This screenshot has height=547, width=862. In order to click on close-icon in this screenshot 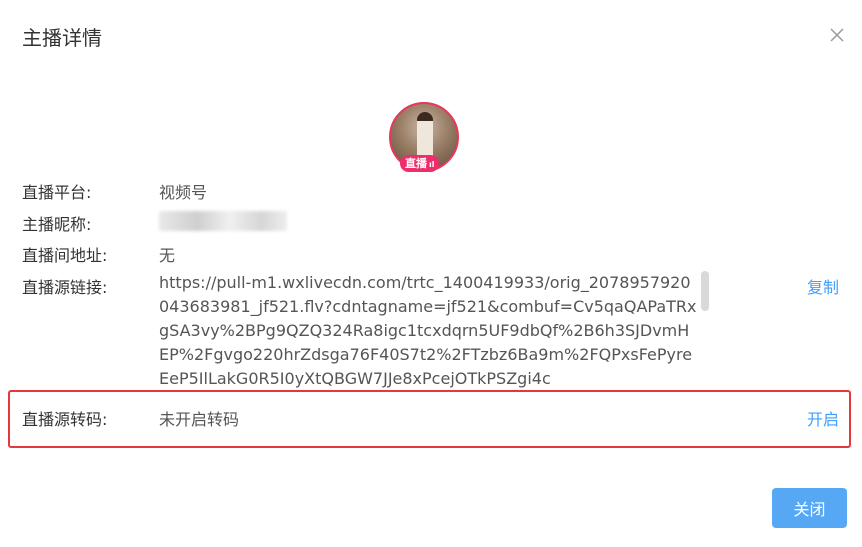, I will do `click(837, 35)`.